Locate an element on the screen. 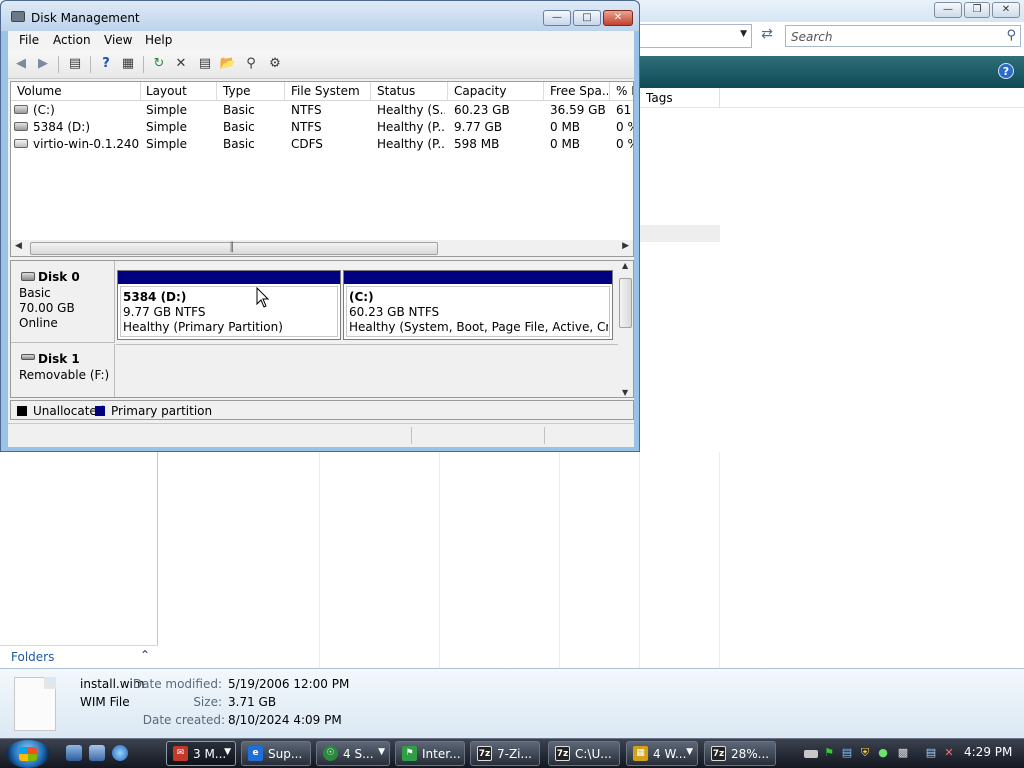 The width and height of the screenshot is (1024, 768). folders-label: Folders is located at coordinates (33, 657).